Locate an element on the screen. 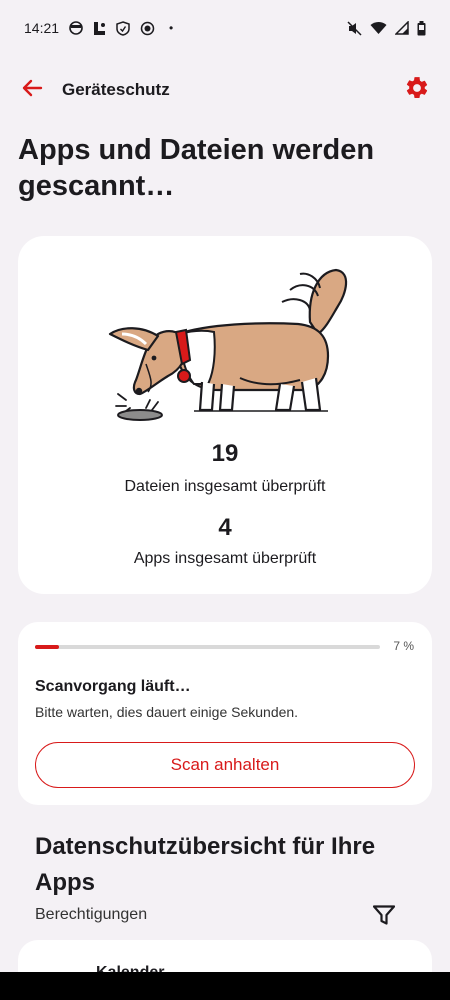 The width and height of the screenshot is (450, 1000). filter-button is located at coordinates (384, 917).